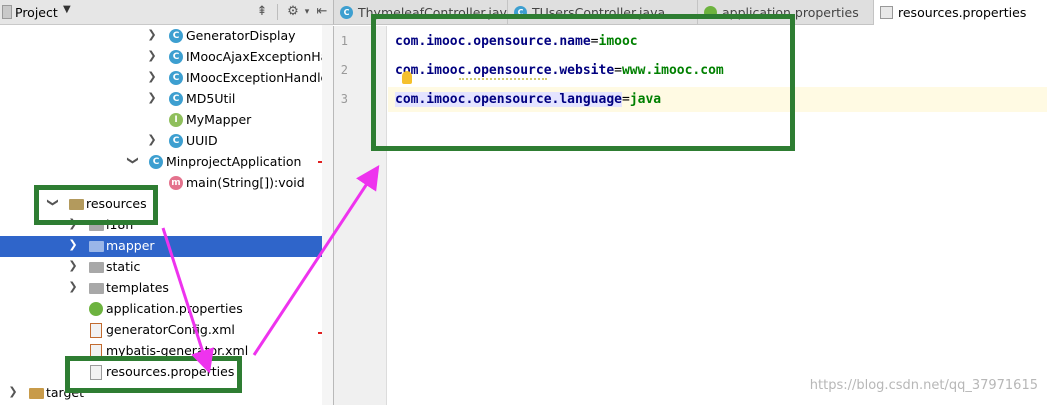 The width and height of the screenshot is (1047, 405). What do you see at coordinates (36, 12) in the screenshot?
I see `project-title: Project` at bounding box center [36, 12].